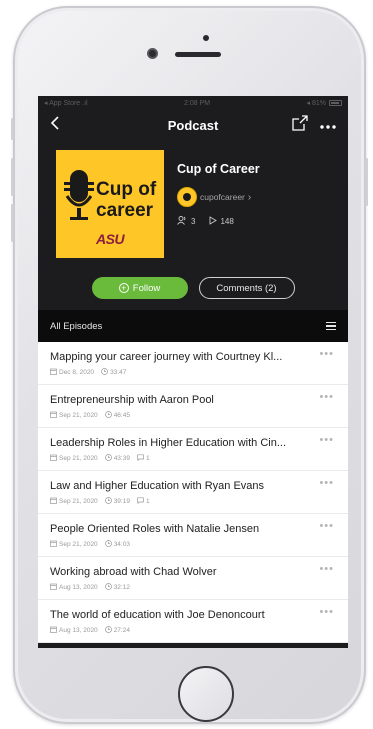 This screenshot has height=729, width=373. What do you see at coordinates (76, 326) in the screenshot?
I see `episodes-title: All Episodes` at bounding box center [76, 326].